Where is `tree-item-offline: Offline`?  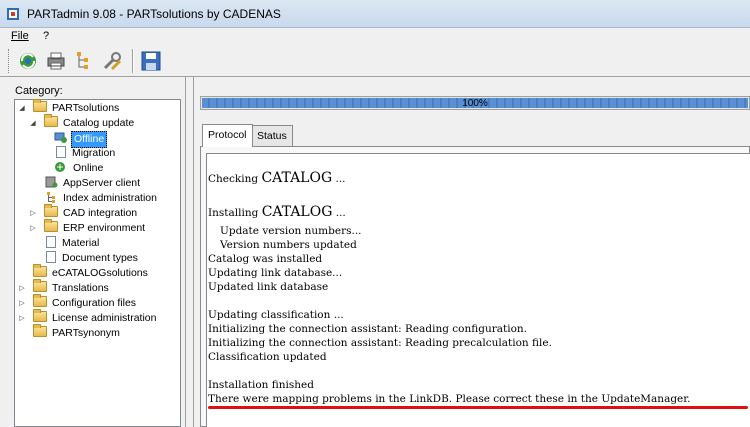 tree-item-offline: Offline is located at coordinates (81, 139).